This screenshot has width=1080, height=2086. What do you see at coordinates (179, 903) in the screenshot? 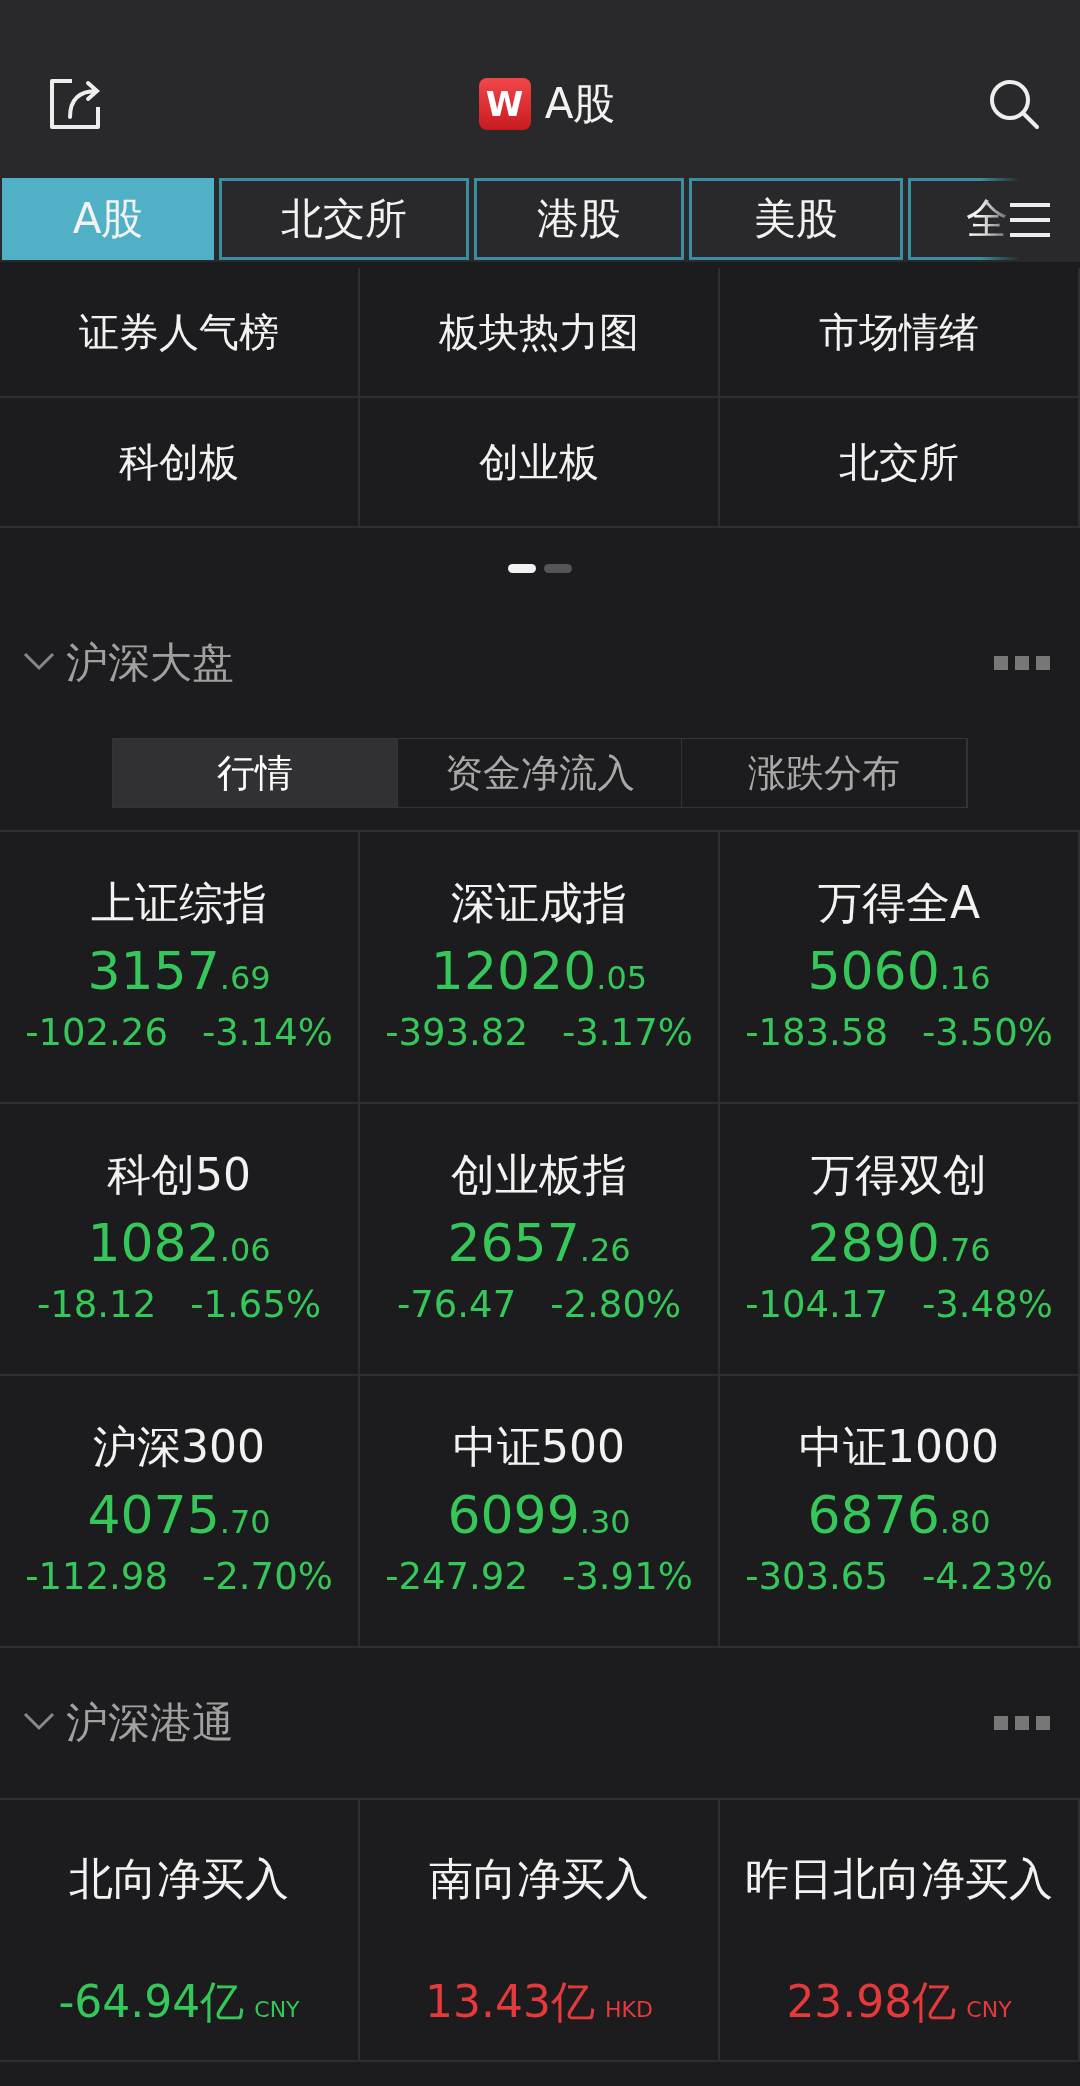
I see `index-name: 上证综指` at bounding box center [179, 903].